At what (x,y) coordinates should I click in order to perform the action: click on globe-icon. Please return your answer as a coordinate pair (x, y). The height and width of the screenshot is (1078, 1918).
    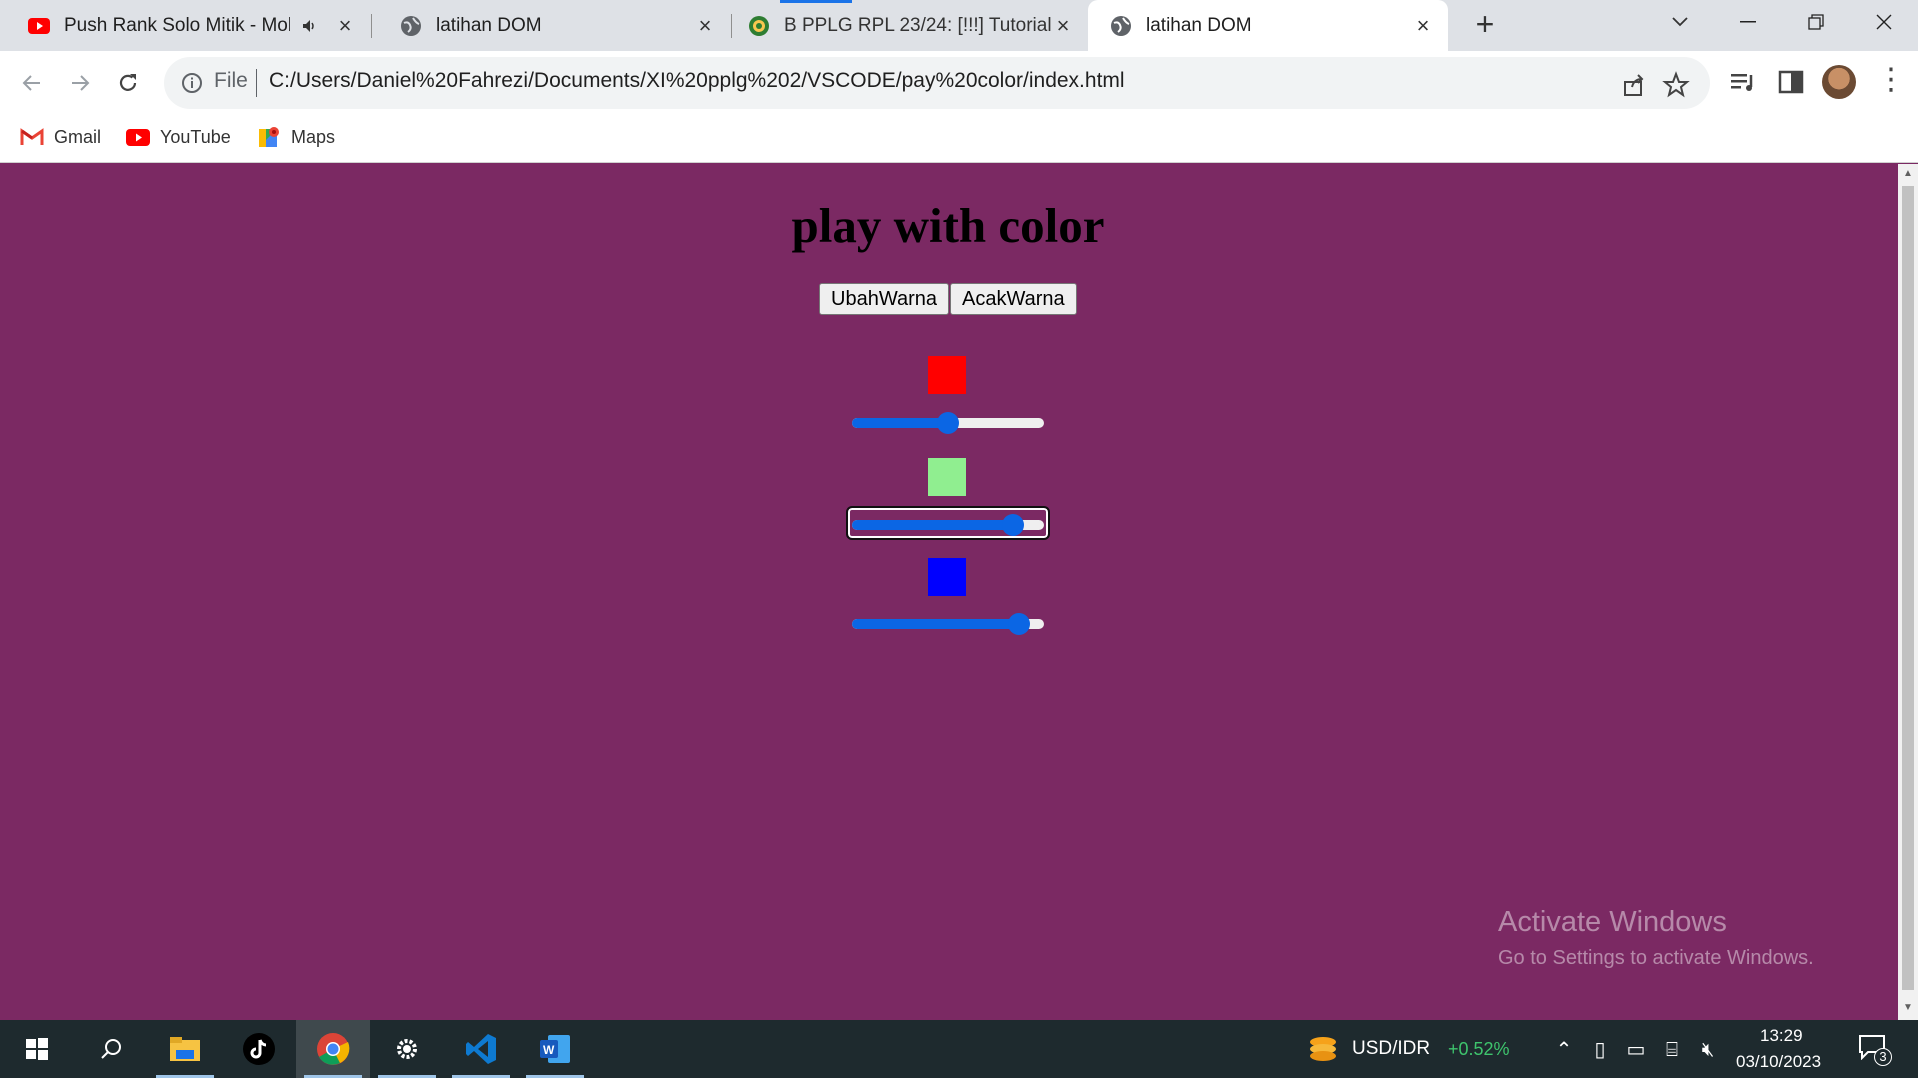
    Looking at the image, I should click on (1121, 26).